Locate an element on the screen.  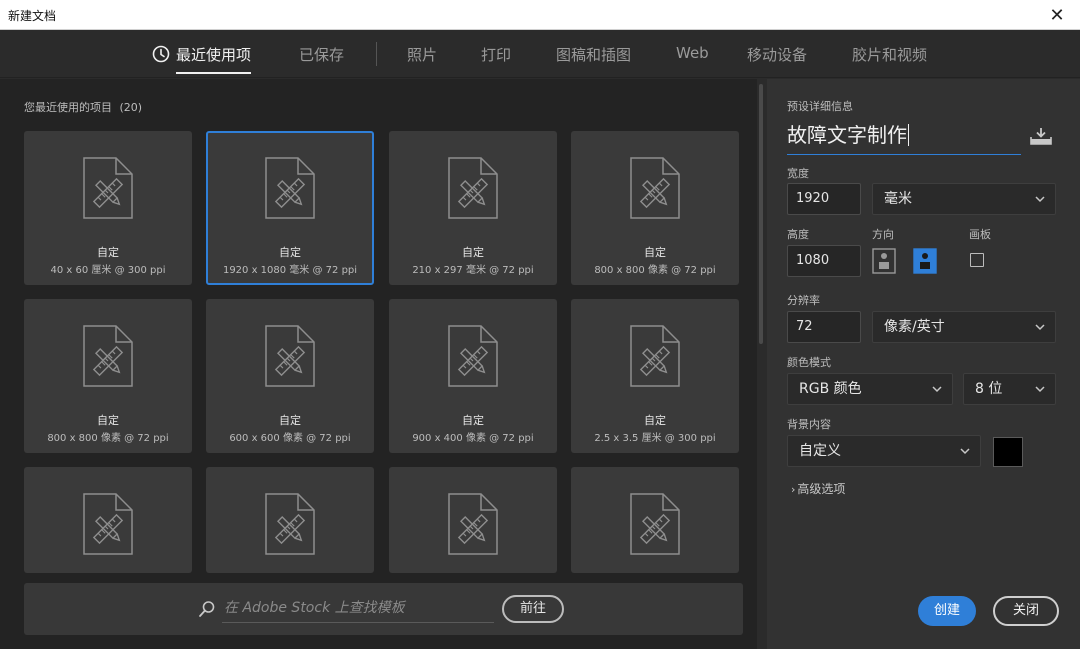
window-close-button: ✕ is located at coordinates (1057, 15).